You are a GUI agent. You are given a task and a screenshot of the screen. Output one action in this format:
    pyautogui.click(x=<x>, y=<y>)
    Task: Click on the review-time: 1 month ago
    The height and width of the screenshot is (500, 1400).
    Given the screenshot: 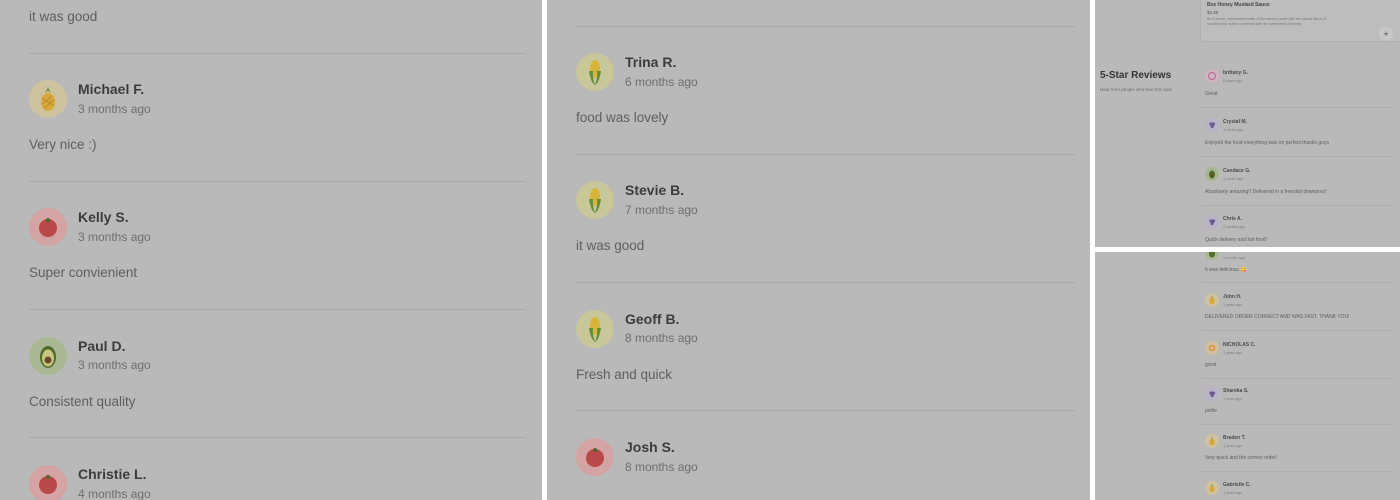 What is the action you would take?
    pyautogui.click(x=1234, y=257)
    